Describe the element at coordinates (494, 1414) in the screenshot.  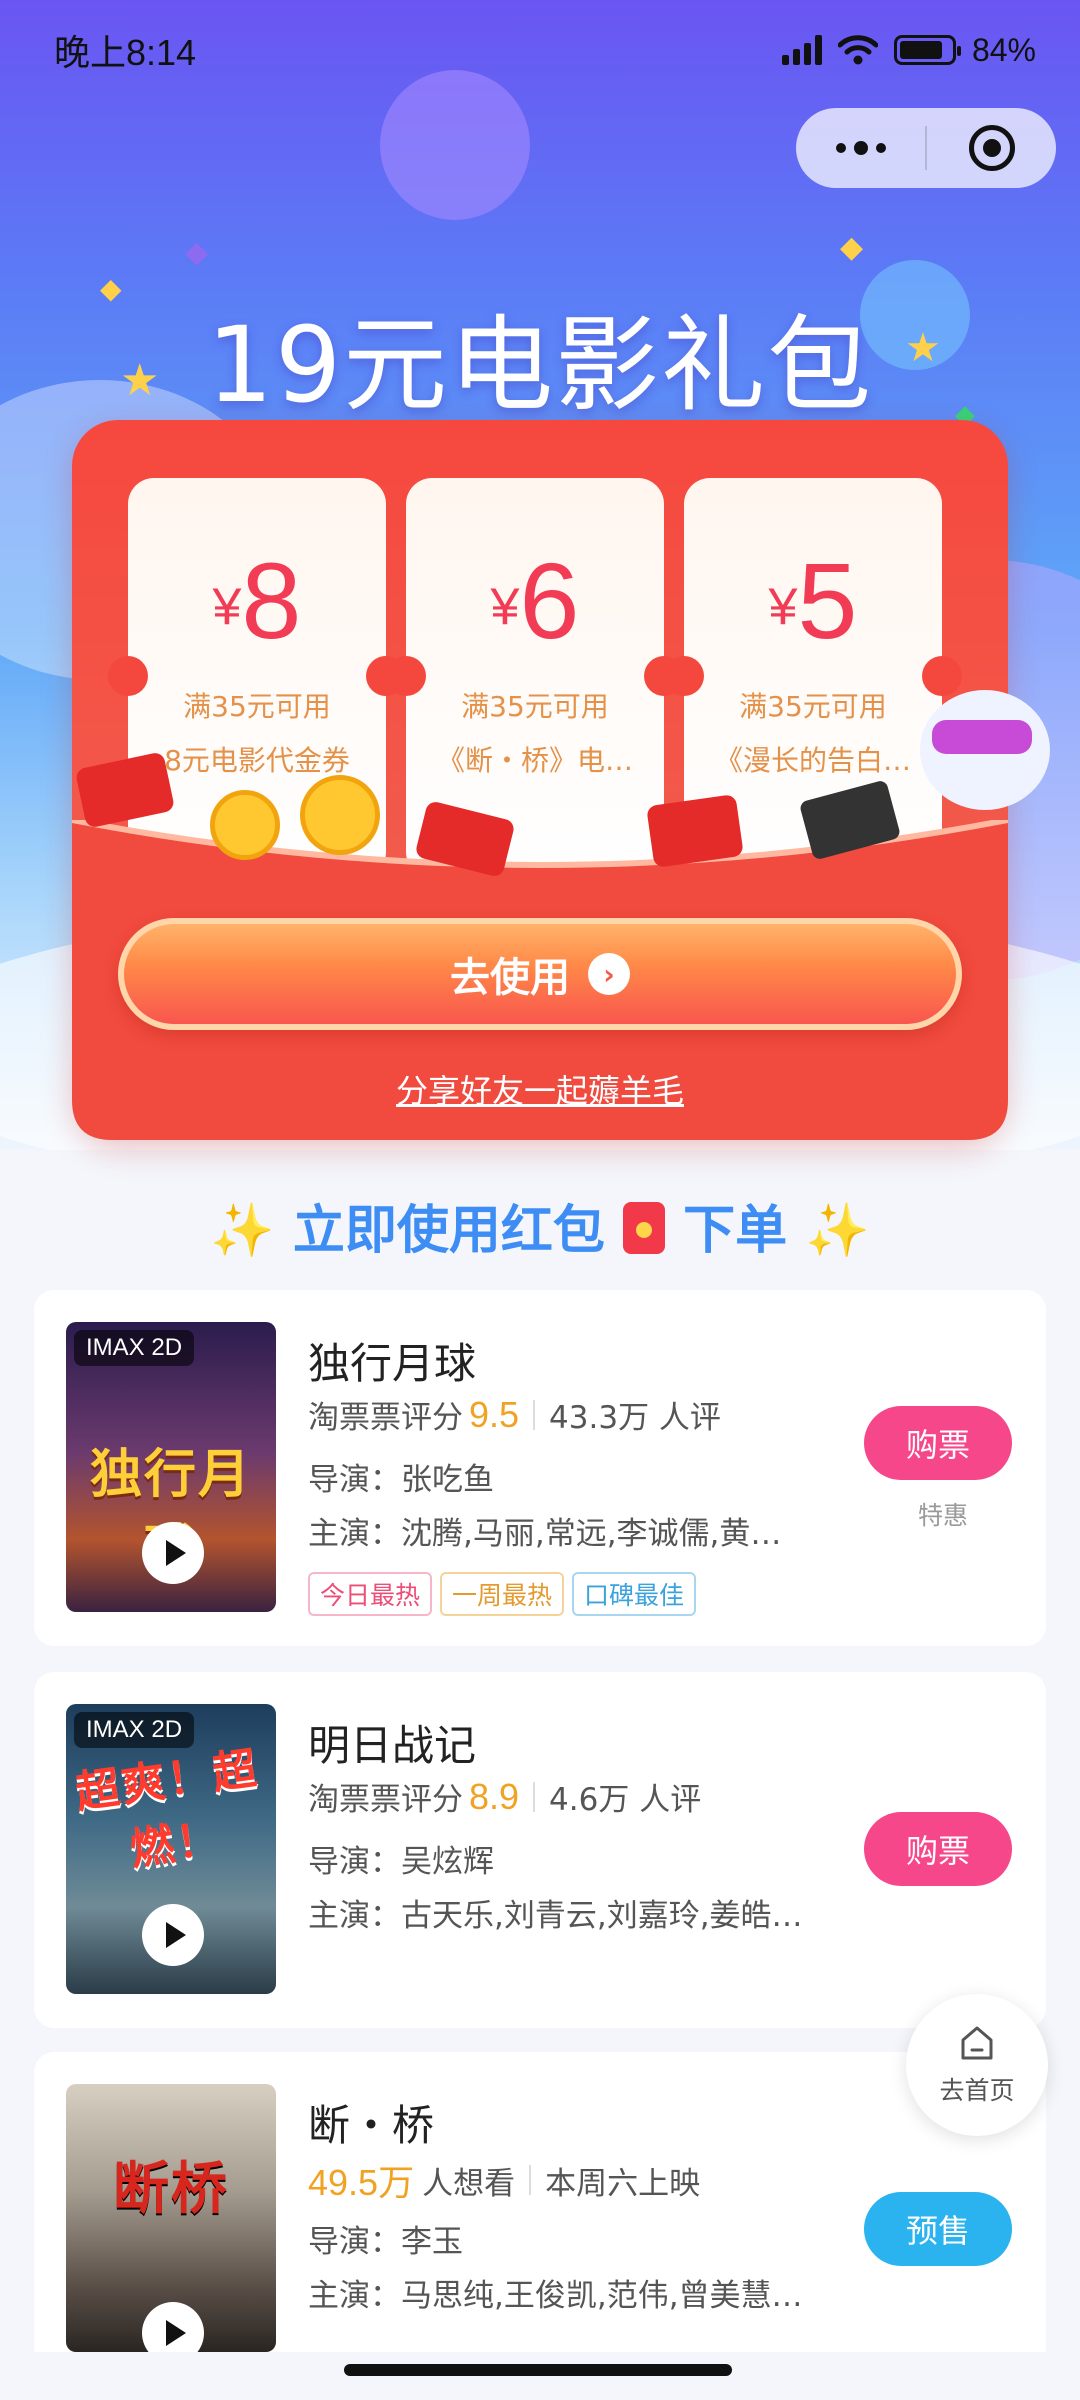
I see `score-value: 9.5` at that location.